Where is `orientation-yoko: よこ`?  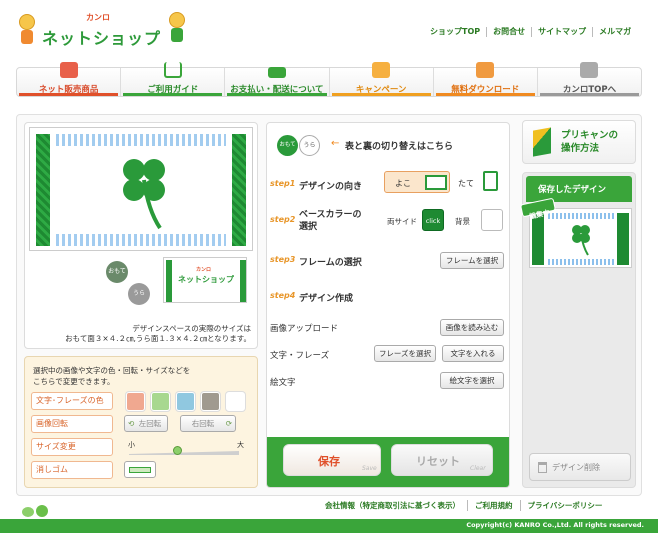
orientation-yoko: よこ is located at coordinates (417, 182).